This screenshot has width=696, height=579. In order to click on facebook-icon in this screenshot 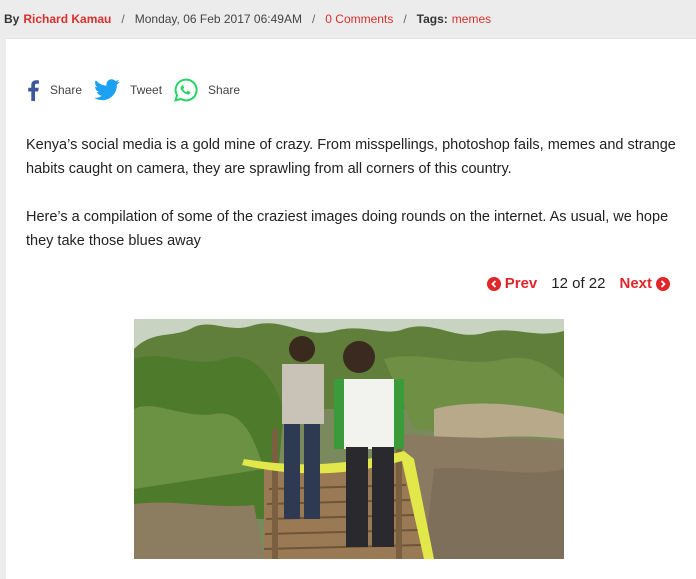, I will do `click(33, 90)`.